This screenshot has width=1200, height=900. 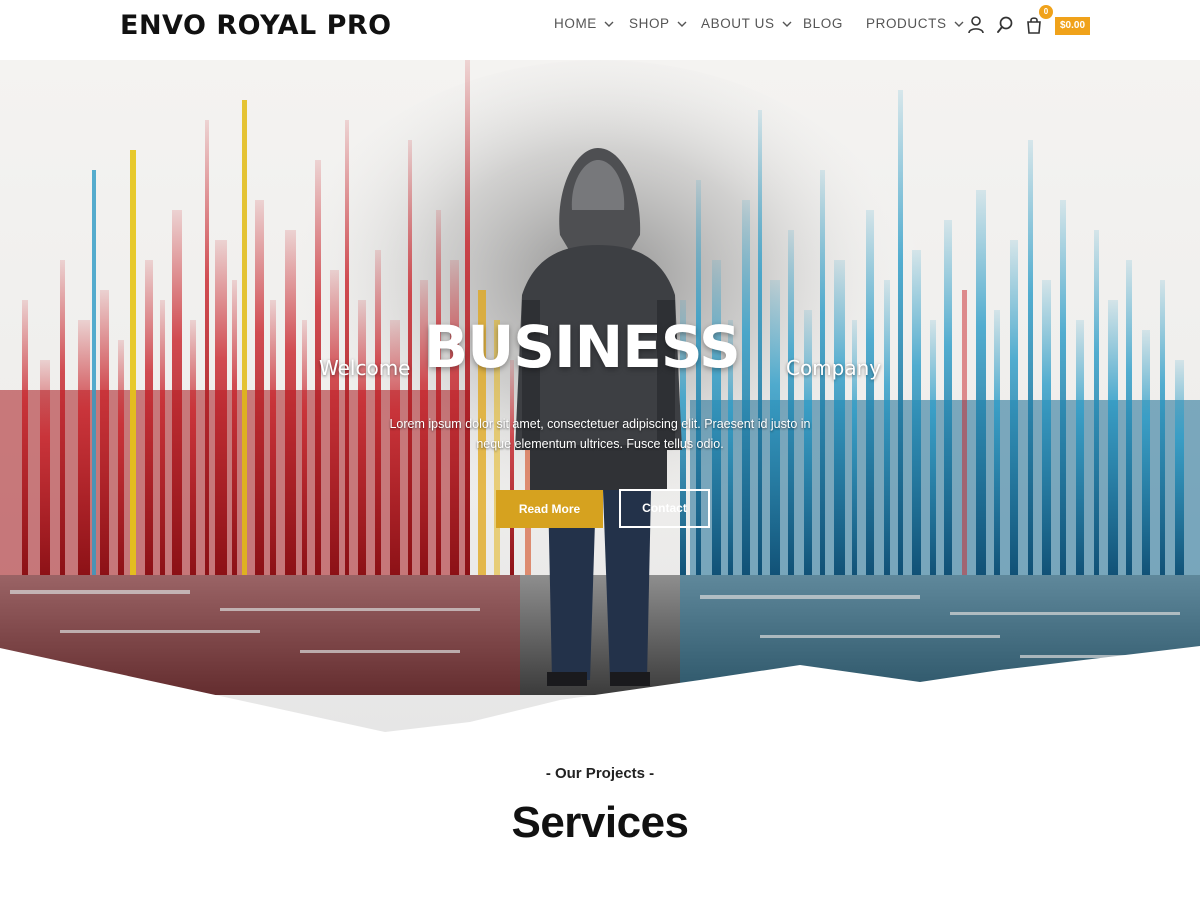 I want to click on nav-item-shop: SHOP, so click(x=658, y=23).